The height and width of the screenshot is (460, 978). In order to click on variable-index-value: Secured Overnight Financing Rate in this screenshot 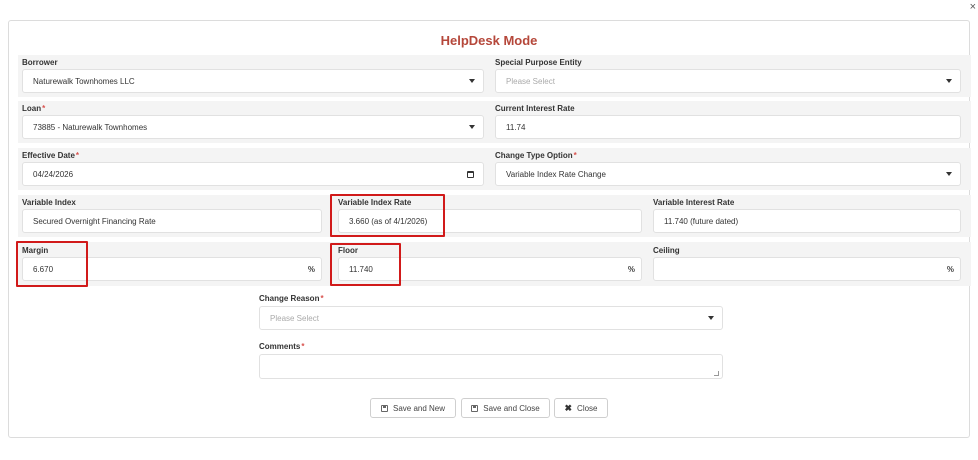, I will do `click(94, 221)`.